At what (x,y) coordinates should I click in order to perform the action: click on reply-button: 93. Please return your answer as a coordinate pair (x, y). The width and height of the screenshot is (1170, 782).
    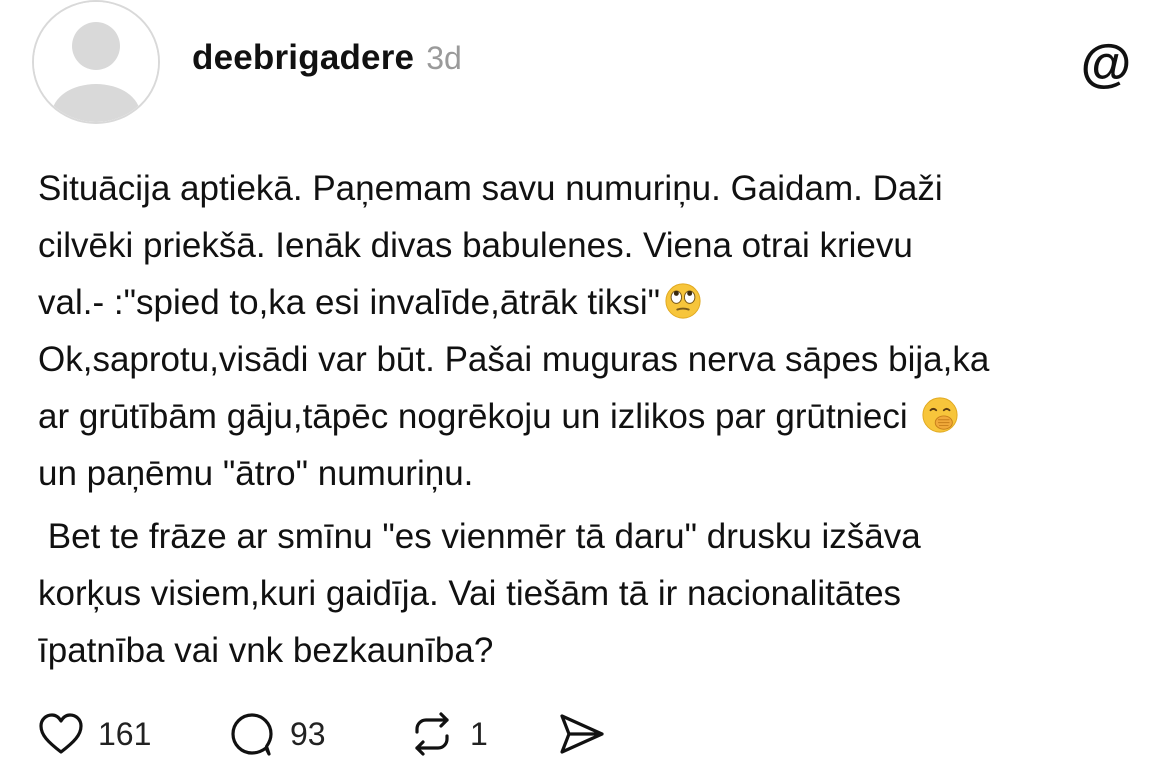
    Looking at the image, I should click on (318, 734).